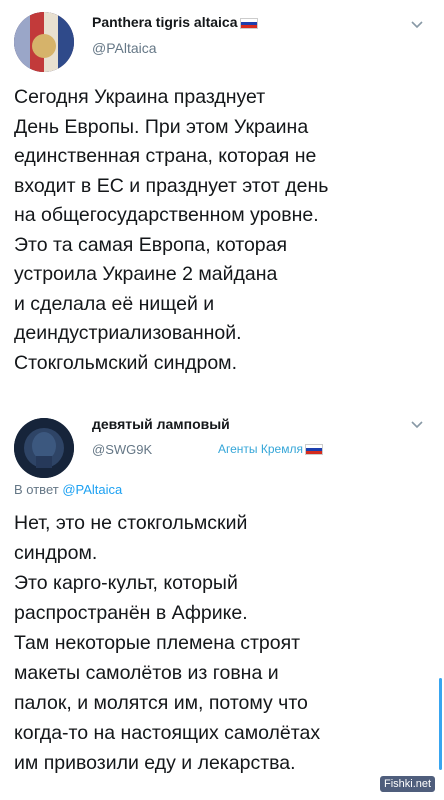  Describe the element at coordinates (124, 48) in the screenshot. I see `author-handle: @PAltaica` at that location.